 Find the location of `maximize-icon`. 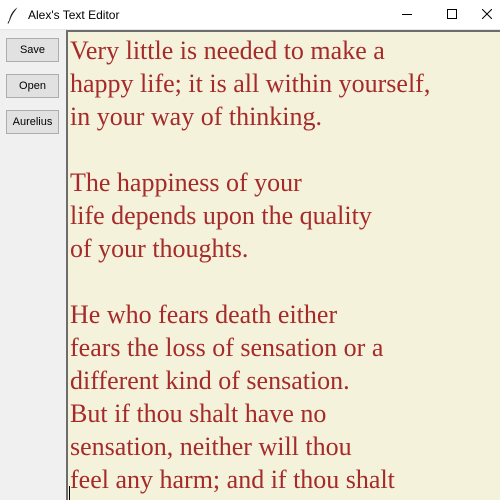

maximize-icon is located at coordinates (452, 15).